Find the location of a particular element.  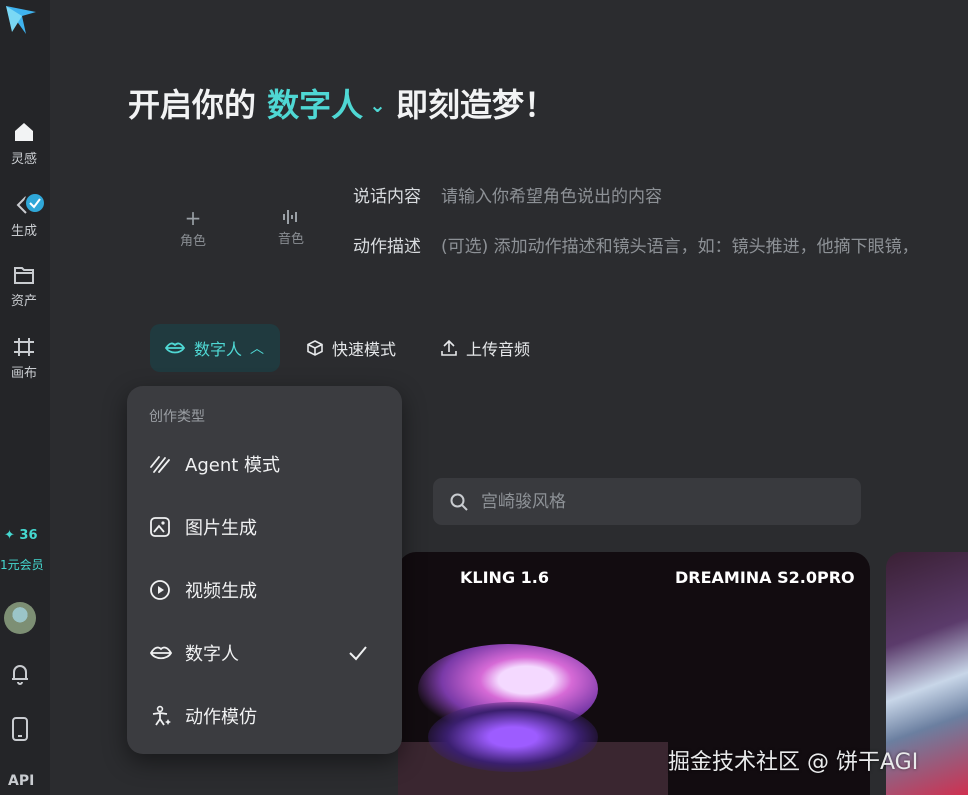

menu-item-digital-human: 数字人 is located at coordinates (269, 653).